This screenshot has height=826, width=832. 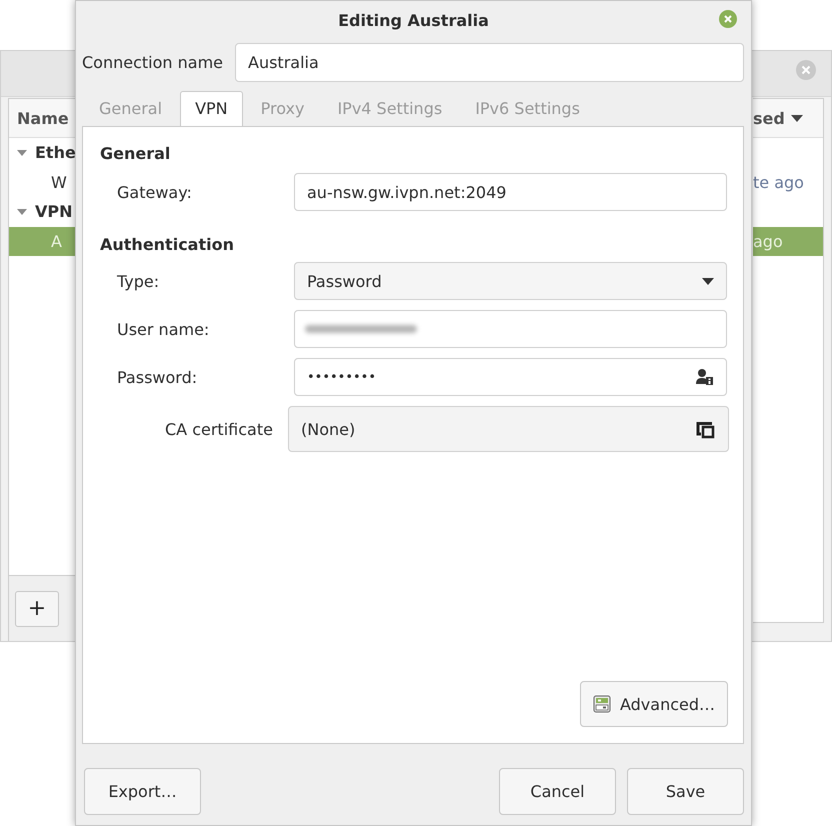 I want to click on connection-name: W, so click(x=59, y=182).